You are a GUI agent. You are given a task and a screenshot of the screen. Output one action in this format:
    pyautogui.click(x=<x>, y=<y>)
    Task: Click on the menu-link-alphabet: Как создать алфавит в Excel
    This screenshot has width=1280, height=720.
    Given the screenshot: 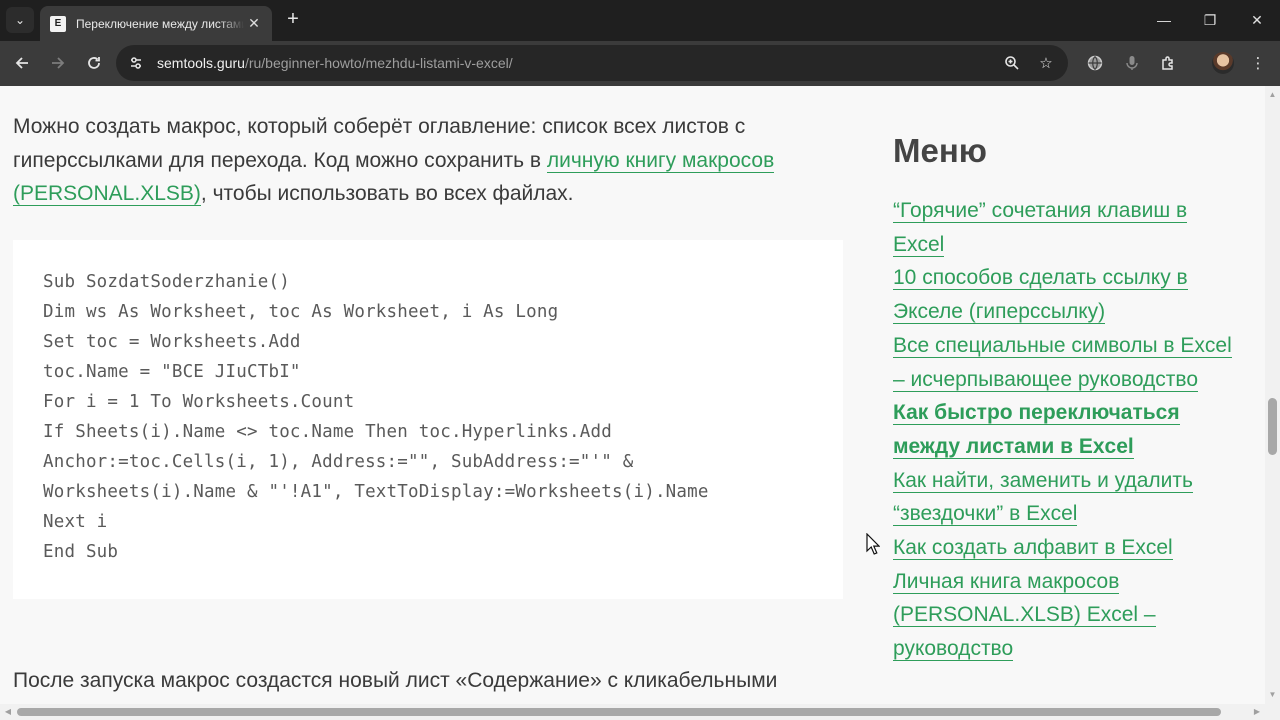 What is the action you would take?
    pyautogui.click(x=1033, y=548)
    